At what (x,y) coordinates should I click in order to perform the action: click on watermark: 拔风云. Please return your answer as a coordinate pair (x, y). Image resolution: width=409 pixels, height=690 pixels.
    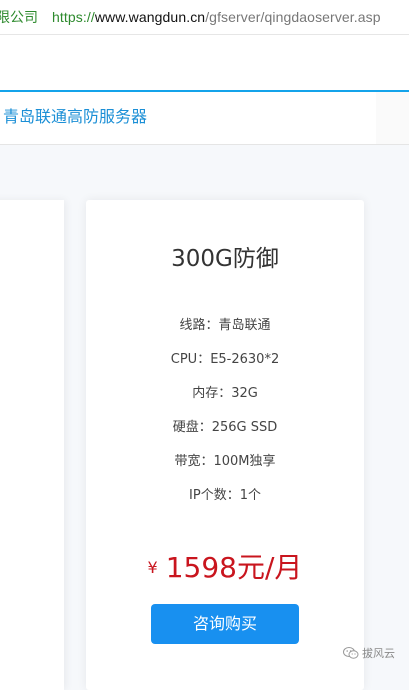
    Looking at the image, I should click on (369, 653).